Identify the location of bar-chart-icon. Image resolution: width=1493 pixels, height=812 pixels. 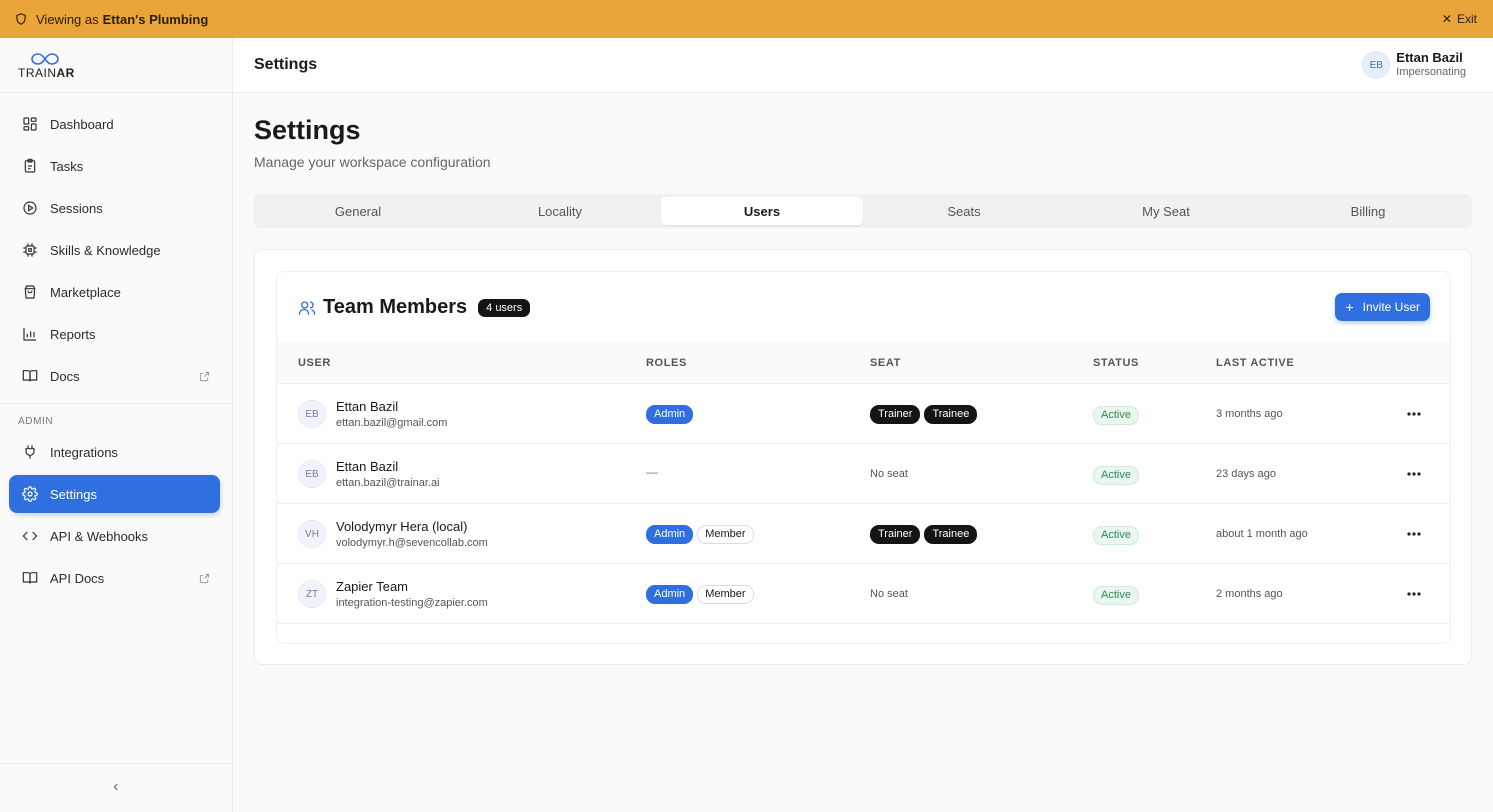
(30, 334).